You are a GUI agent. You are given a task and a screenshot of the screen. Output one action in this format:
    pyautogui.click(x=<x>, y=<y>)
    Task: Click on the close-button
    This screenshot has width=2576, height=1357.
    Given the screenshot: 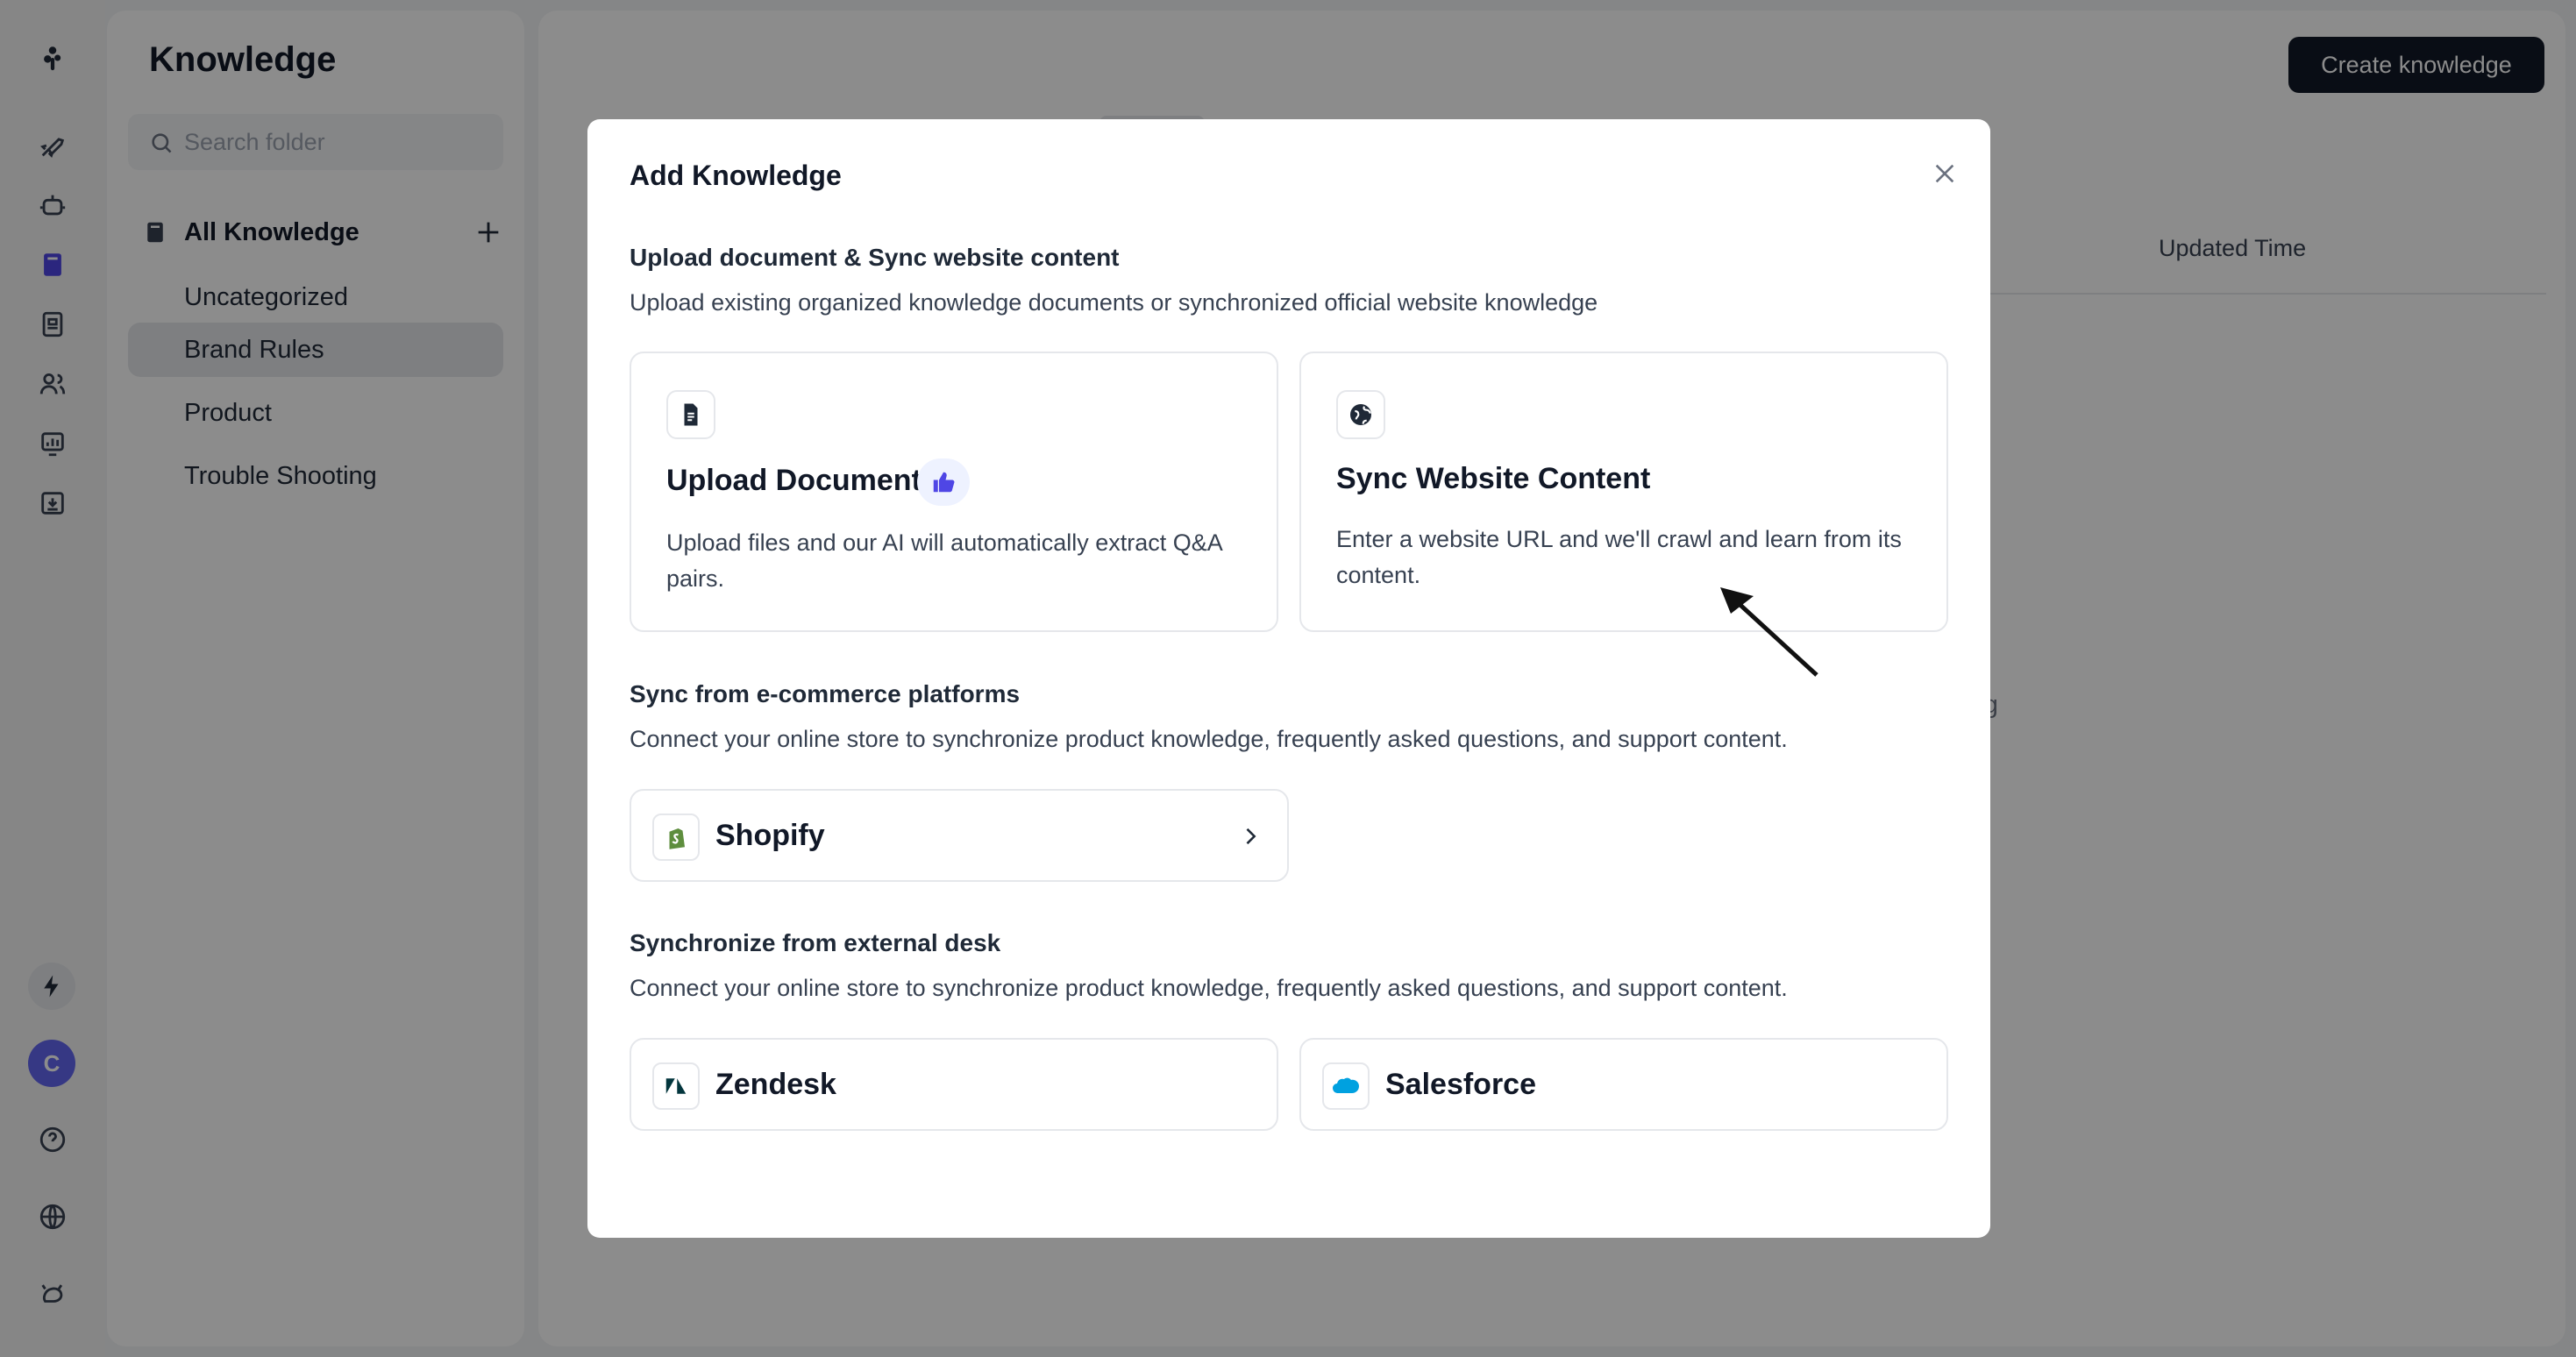 What is the action you would take?
    pyautogui.click(x=1945, y=174)
    